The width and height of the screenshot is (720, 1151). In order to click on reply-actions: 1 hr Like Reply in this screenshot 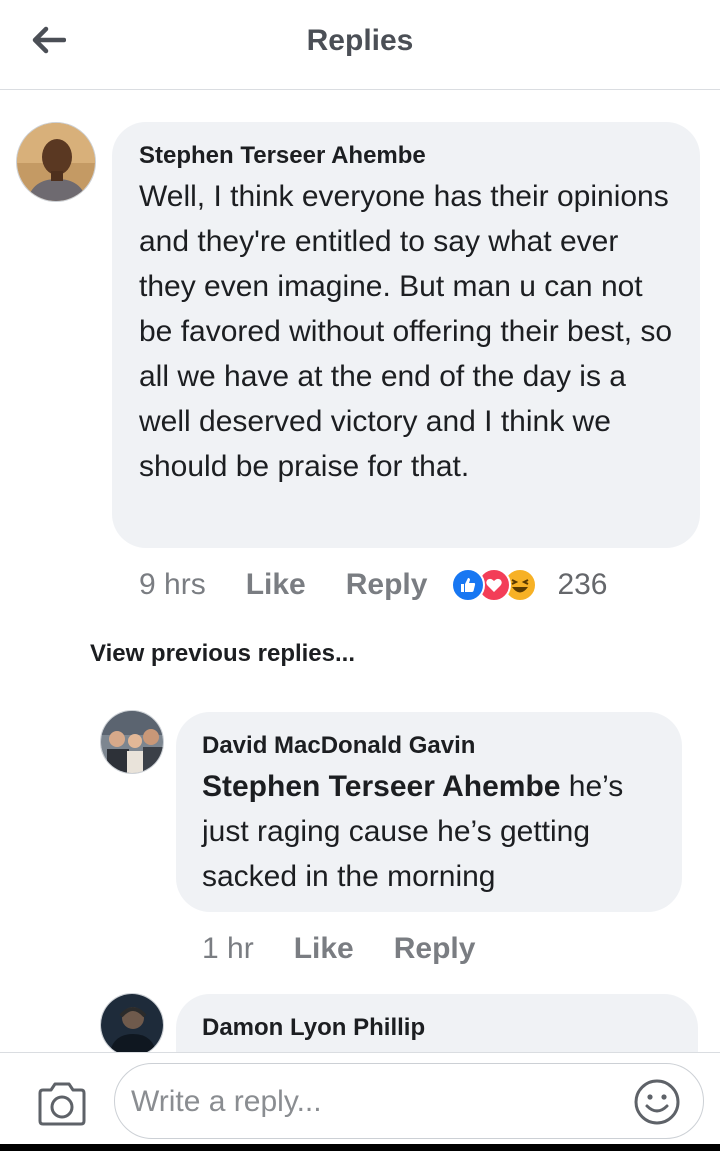, I will do `click(338, 949)`.